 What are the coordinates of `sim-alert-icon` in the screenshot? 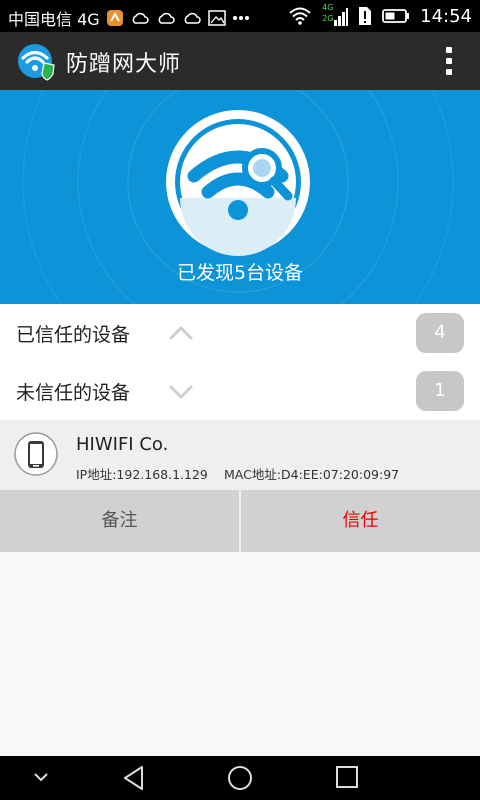 It's located at (365, 16).